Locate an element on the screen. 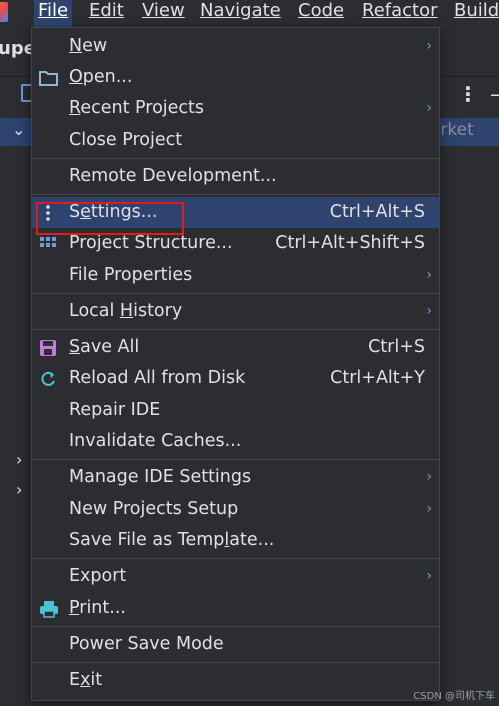 This screenshot has height=706, width=499. menu-item-save-all: Save All Ctrl+S is located at coordinates (235, 347).